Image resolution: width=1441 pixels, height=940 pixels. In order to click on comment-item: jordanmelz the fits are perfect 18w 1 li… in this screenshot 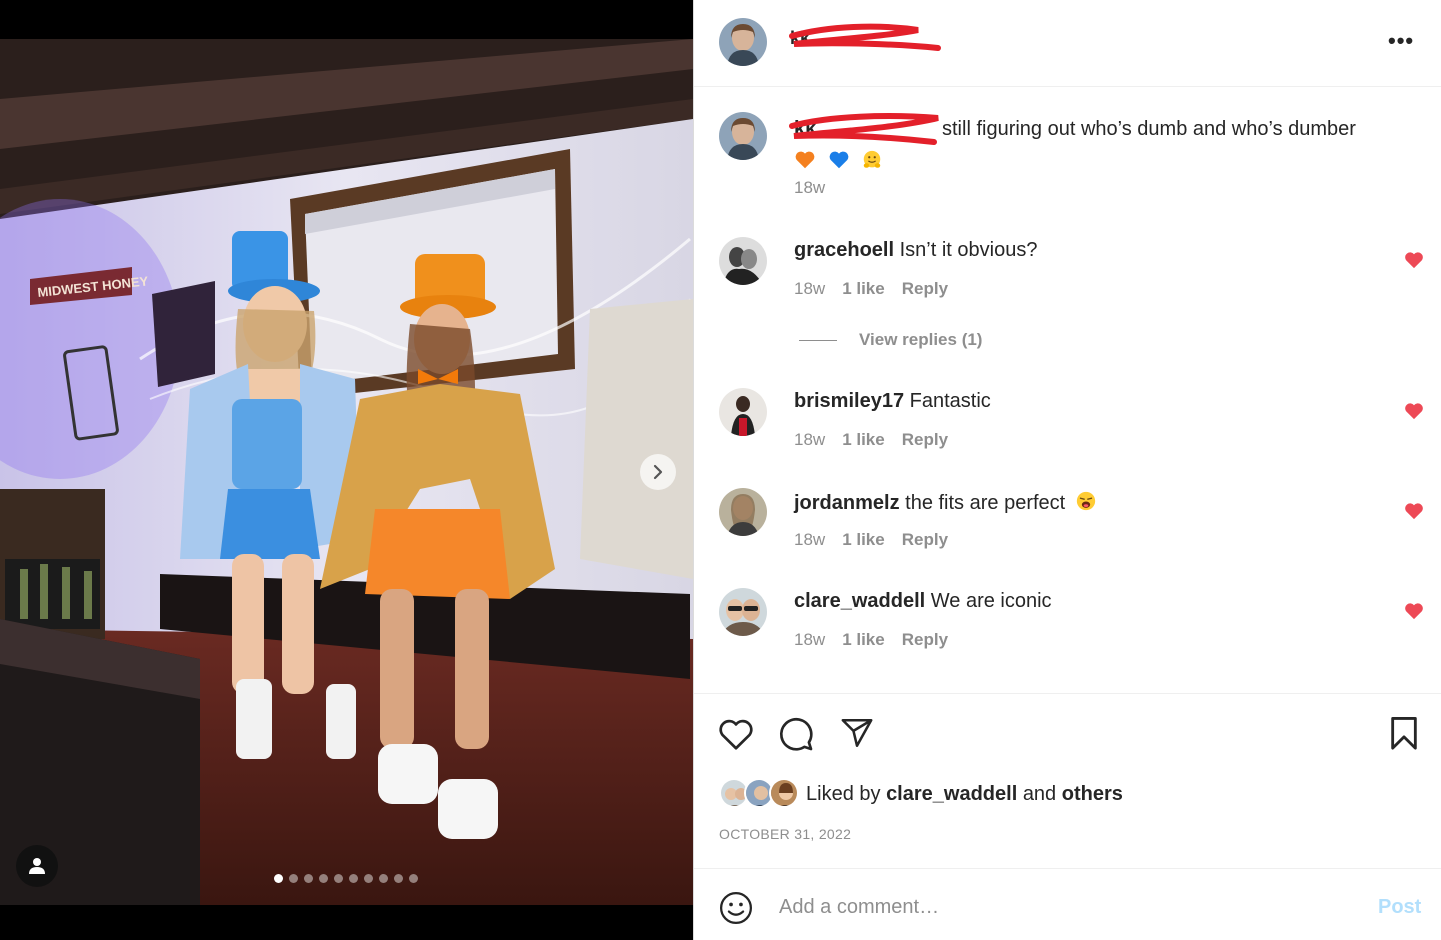, I will do `click(1067, 528)`.